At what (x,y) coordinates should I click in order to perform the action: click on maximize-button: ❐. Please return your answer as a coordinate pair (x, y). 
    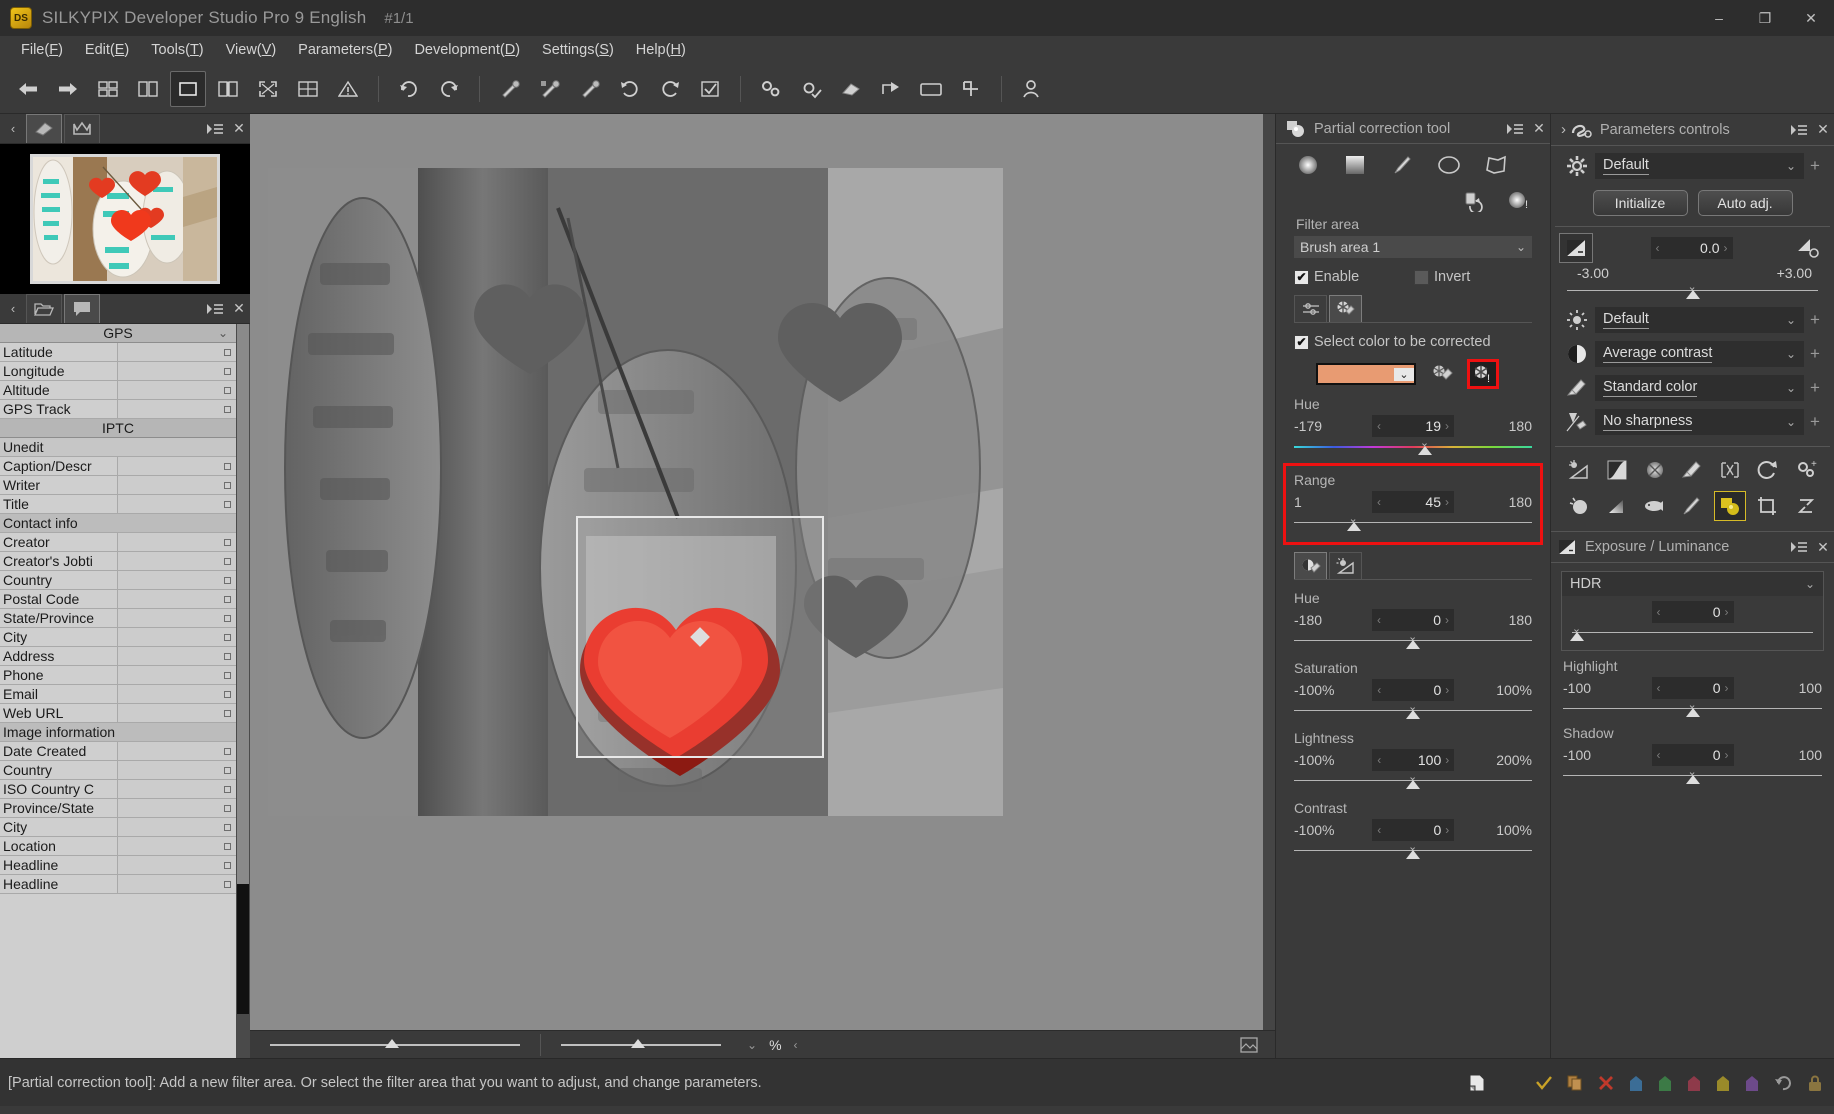
    Looking at the image, I should click on (1765, 18).